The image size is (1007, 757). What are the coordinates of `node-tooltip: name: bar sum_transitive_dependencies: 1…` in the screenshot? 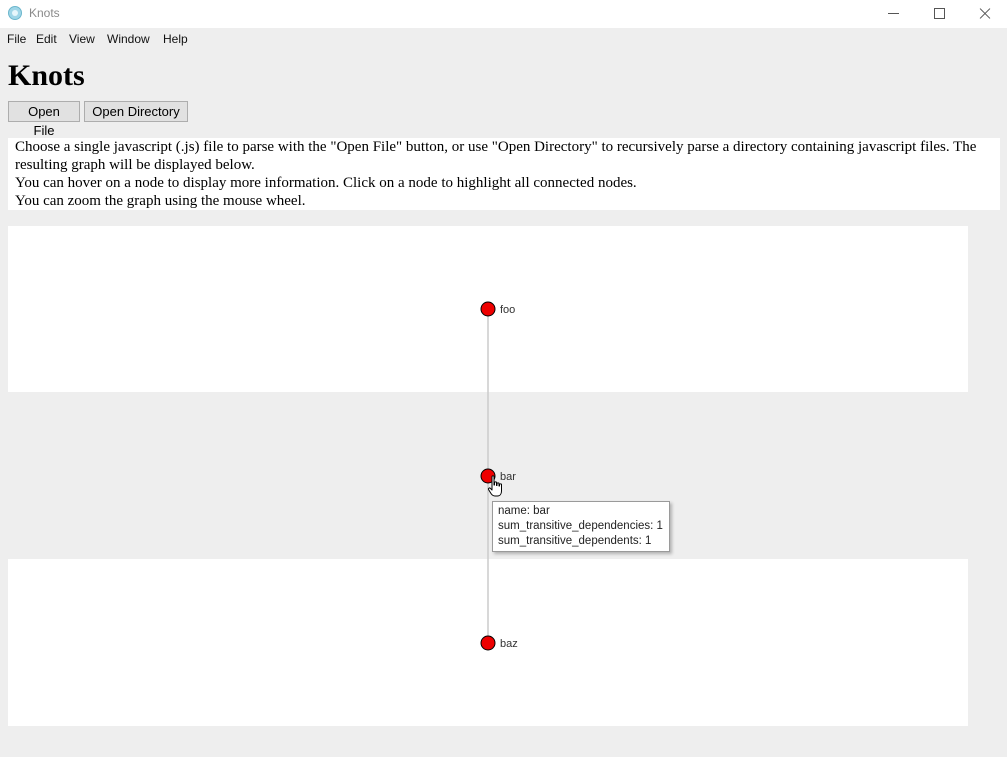 It's located at (581, 526).